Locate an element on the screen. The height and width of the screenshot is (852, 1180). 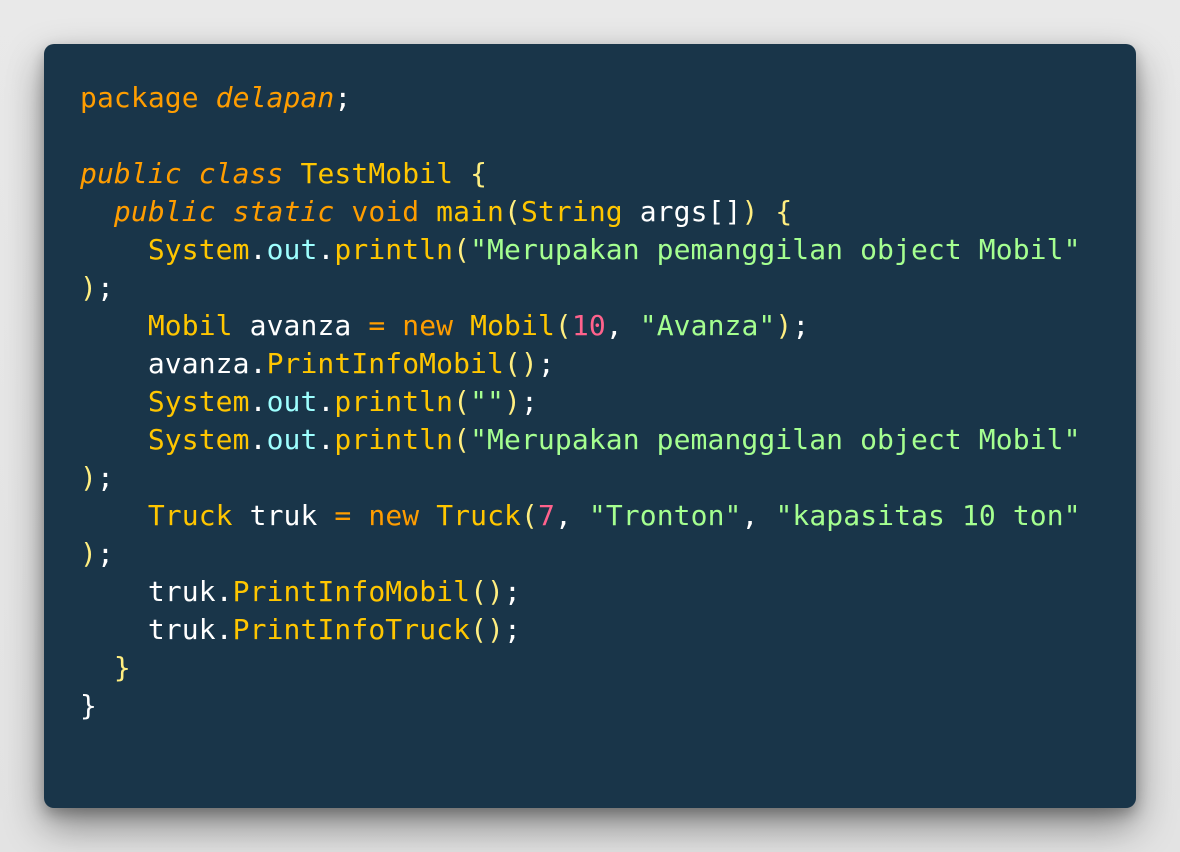
code-line: System.out.println(""); is located at coordinates (580, 402).